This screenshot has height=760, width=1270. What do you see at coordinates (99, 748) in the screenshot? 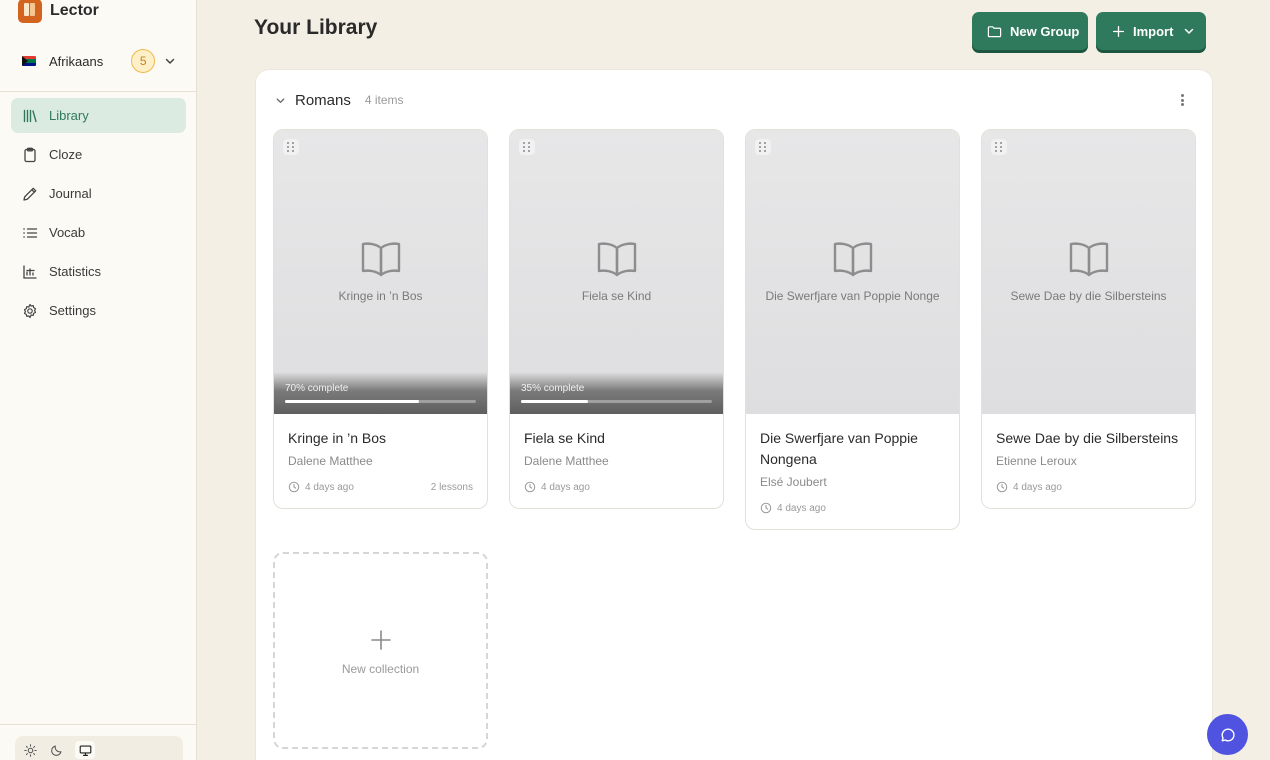
I see `theme-switcher` at bounding box center [99, 748].